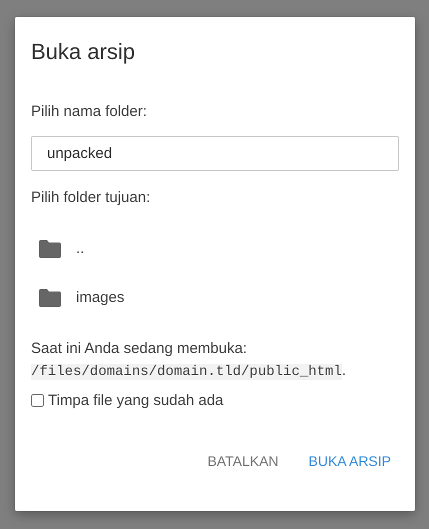 This screenshot has width=429, height=529. Describe the element at coordinates (89, 111) in the screenshot. I see `field-label: Pilih nama folder:` at that location.